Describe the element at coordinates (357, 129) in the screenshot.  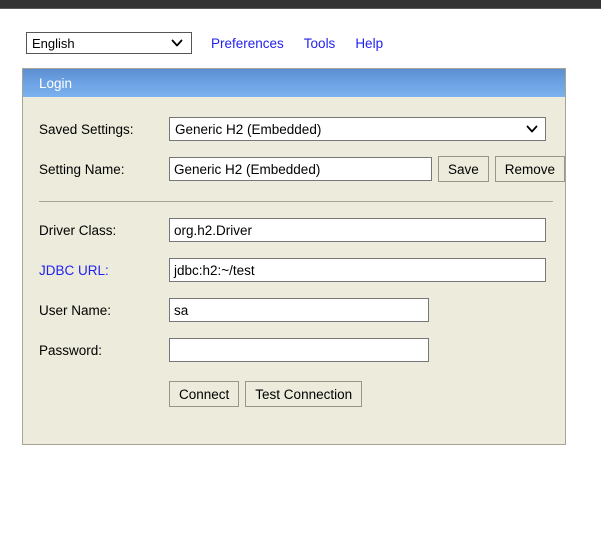
I see `saved-settings-select: Generic H2 (Embedded)` at that location.